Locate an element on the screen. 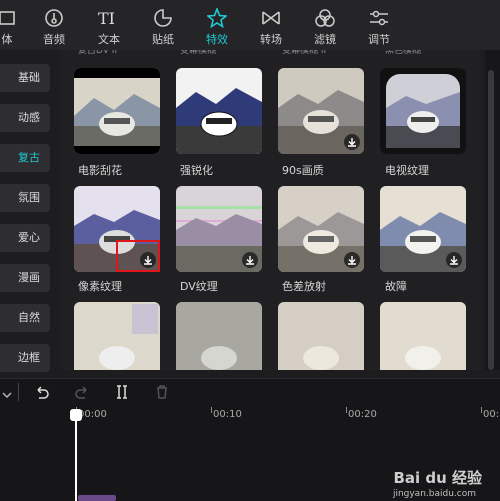 Image resolution: width=500 pixels, height=501 pixels. clip-track is located at coordinates (97, 498).